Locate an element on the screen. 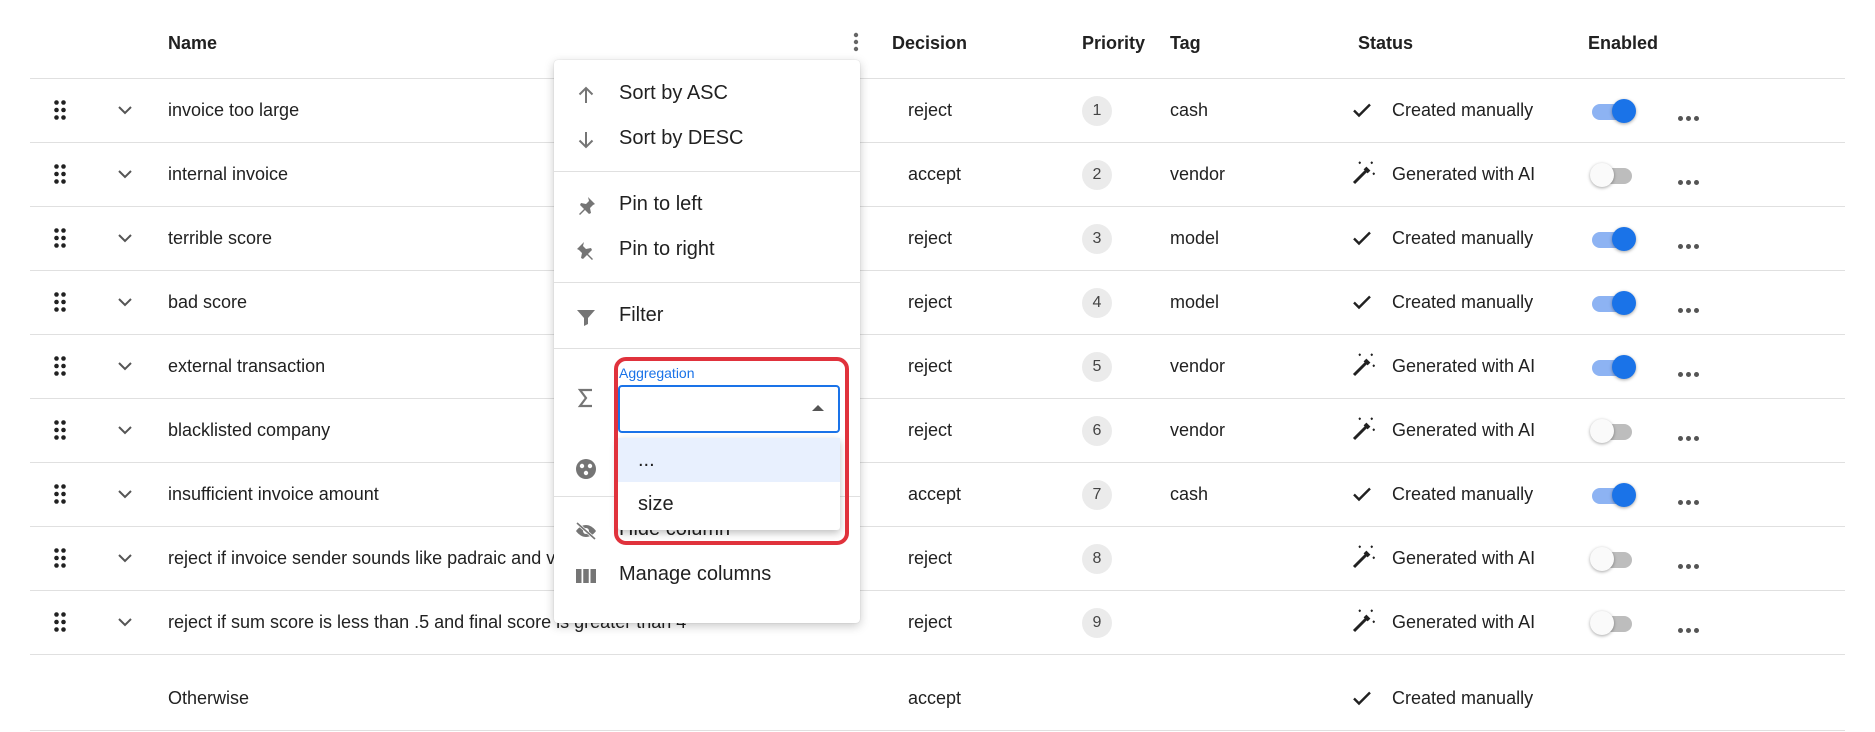 The width and height of the screenshot is (1875, 732). column-menu-icon is located at coordinates (856, 44).